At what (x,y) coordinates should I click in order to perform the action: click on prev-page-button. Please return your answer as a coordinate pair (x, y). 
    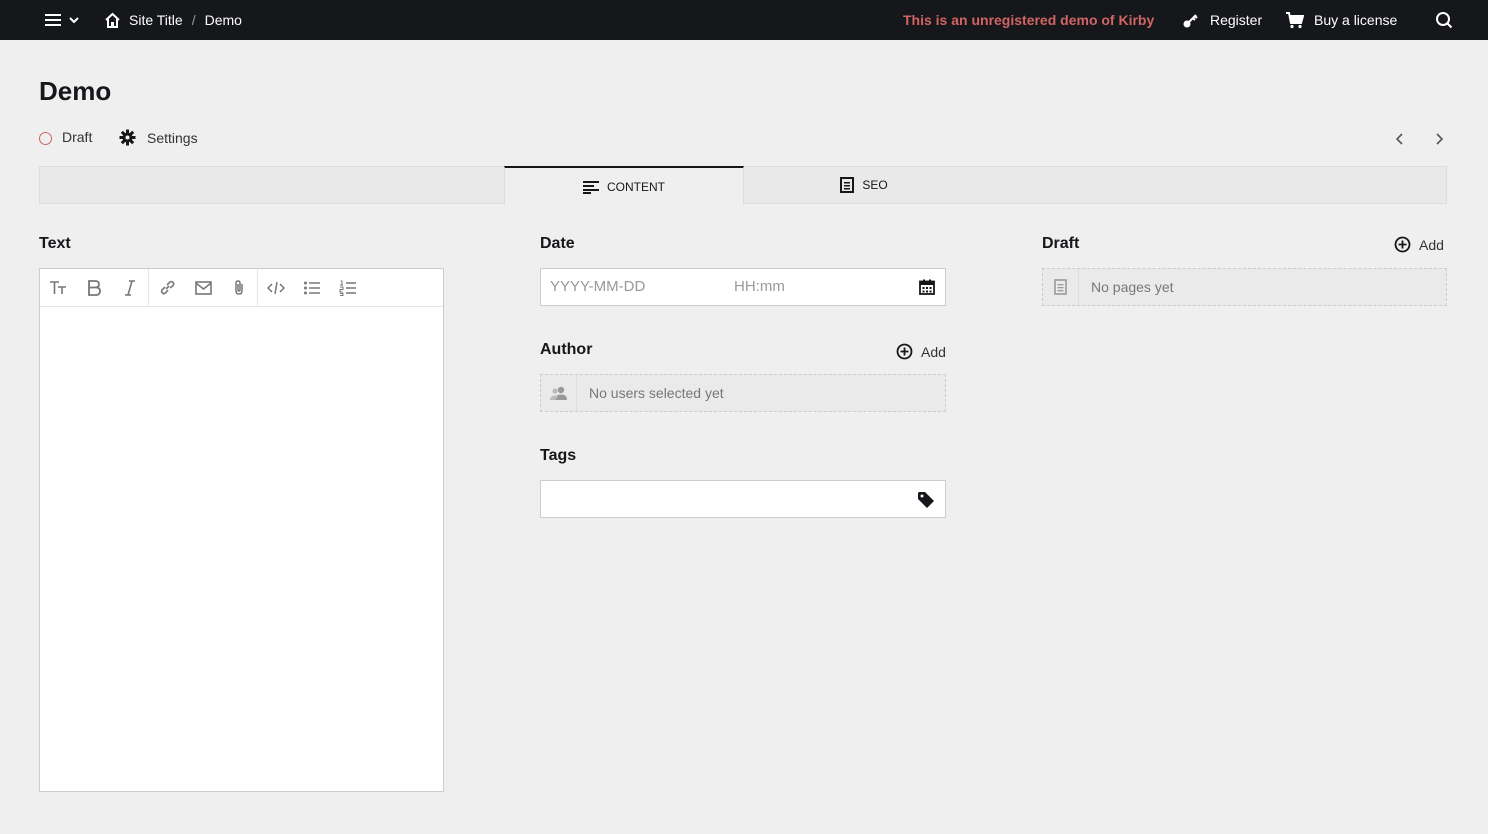
    Looking at the image, I should click on (1400, 140).